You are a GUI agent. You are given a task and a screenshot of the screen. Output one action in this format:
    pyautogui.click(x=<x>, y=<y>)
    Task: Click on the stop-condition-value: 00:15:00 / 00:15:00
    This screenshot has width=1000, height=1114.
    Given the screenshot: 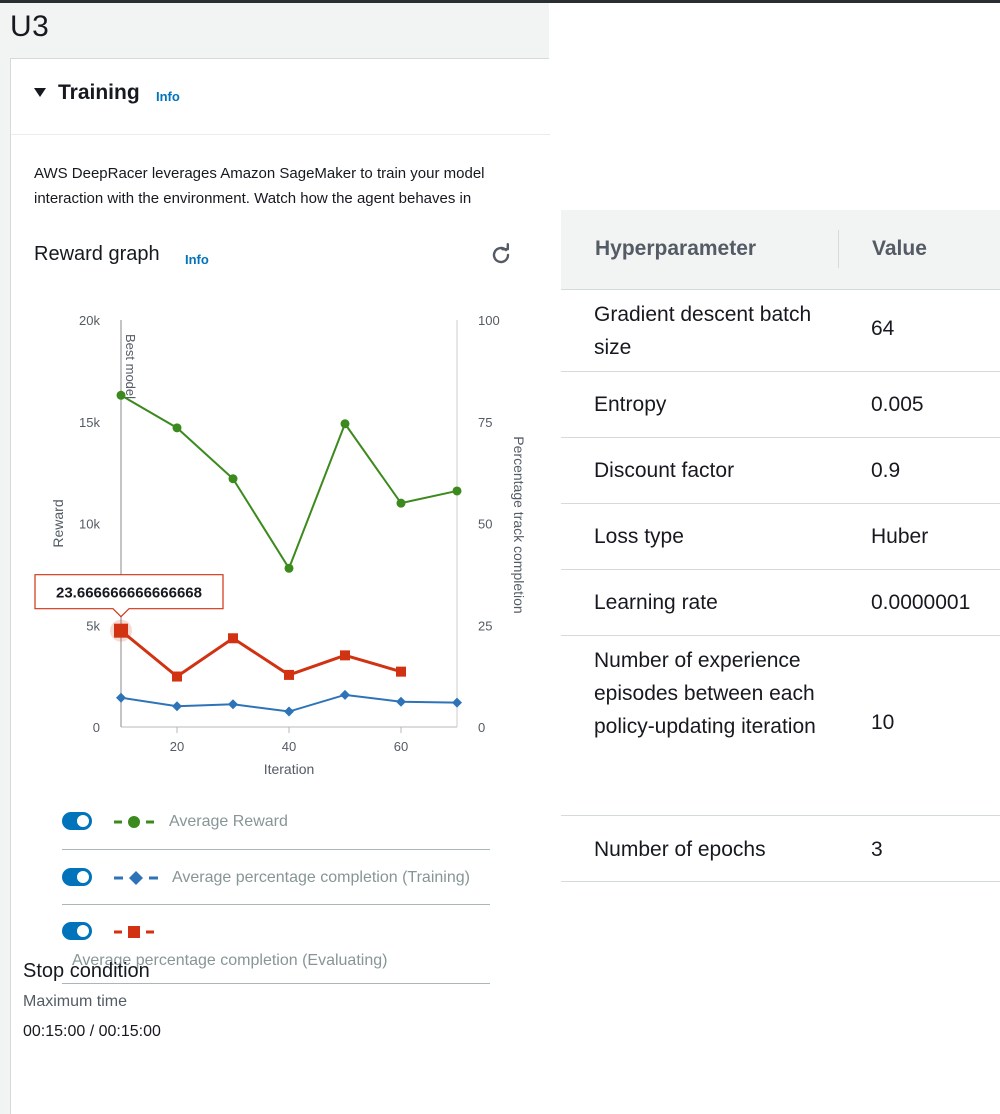 What is the action you would take?
    pyautogui.click(x=92, y=1031)
    